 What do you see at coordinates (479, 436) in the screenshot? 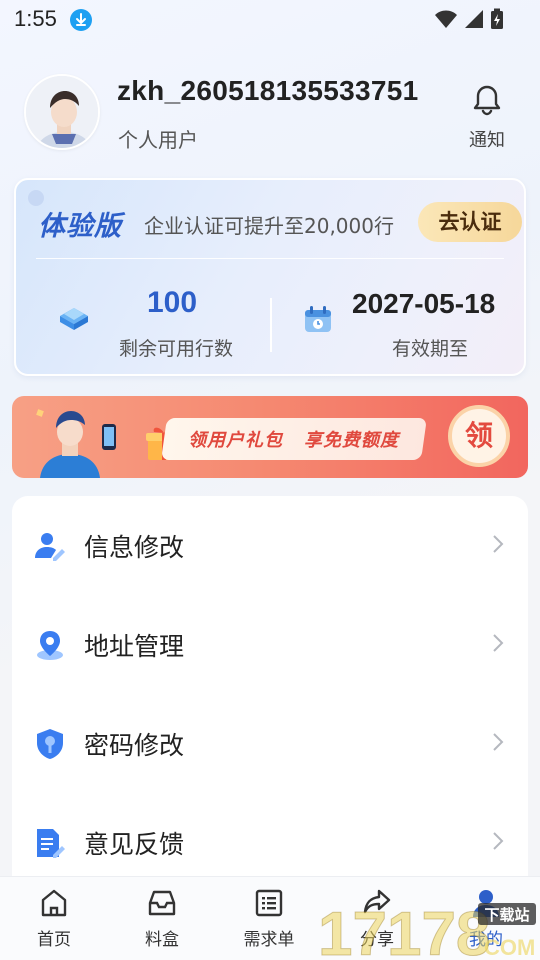
I see `claim-button: 领` at bounding box center [479, 436].